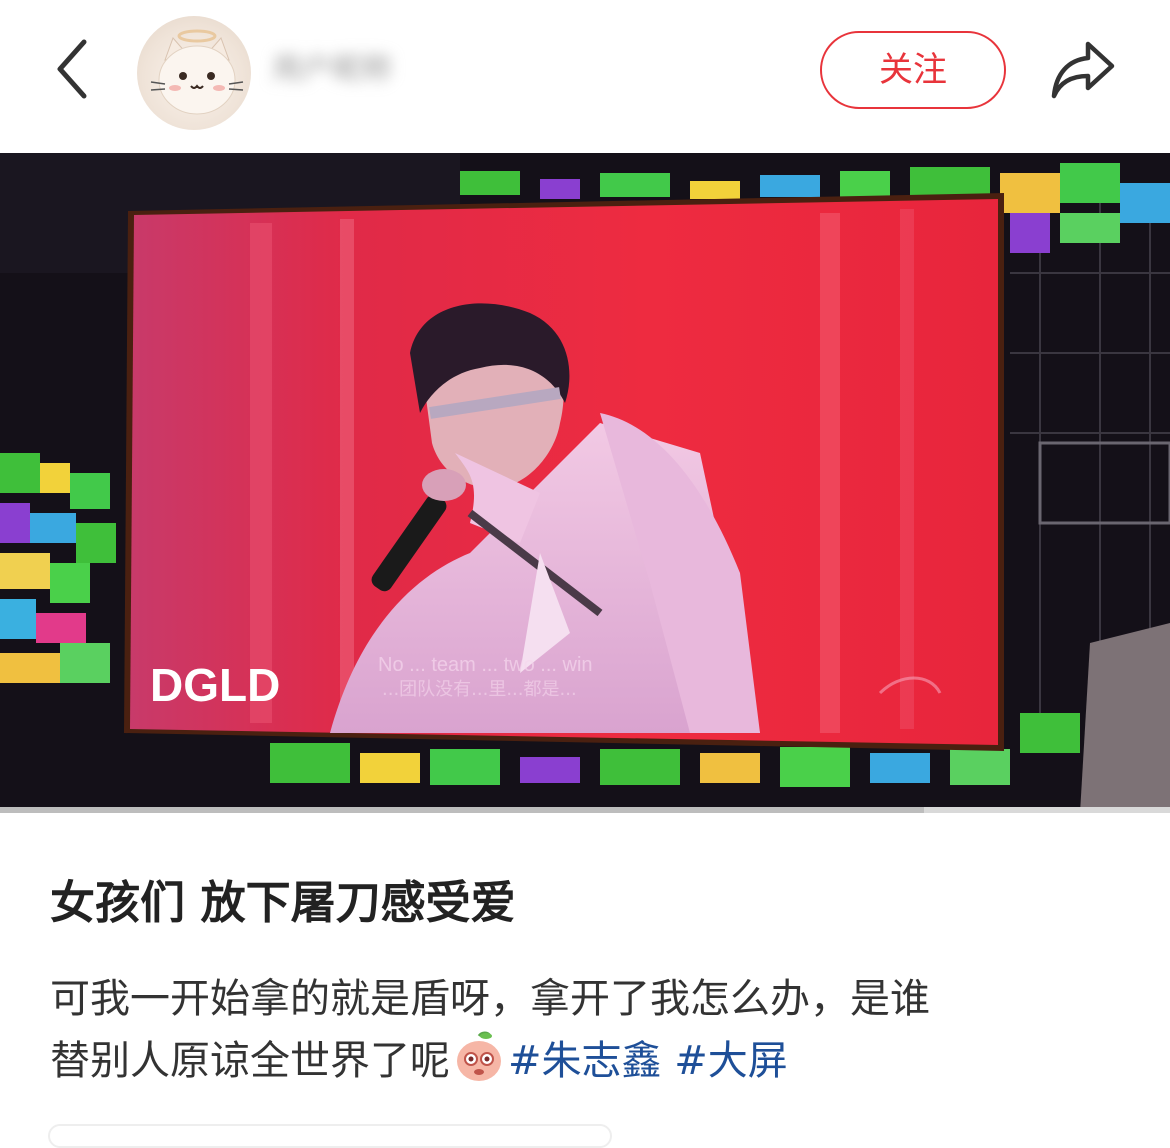 The image size is (1170, 1148). What do you see at coordinates (585, 76) in the screenshot?
I see `top-bar: 用户昵称 关注` at bounding box center [585, 76].